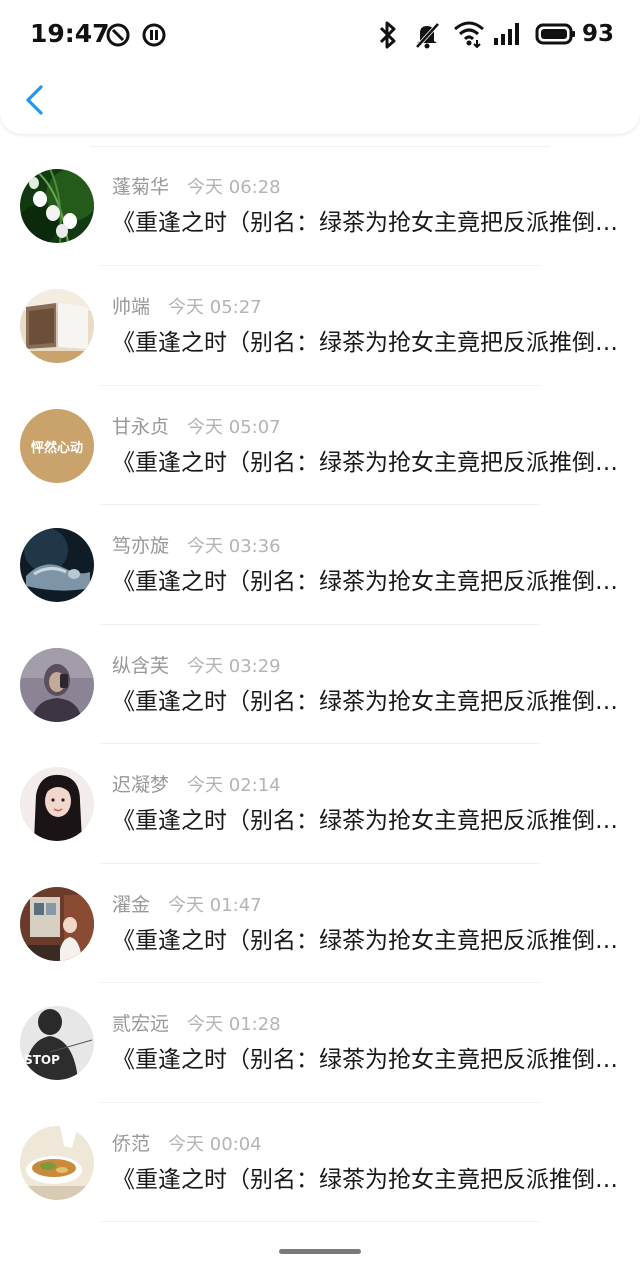 Image resolution: width=640 pixels, height=1280 pixels. I want to click on comment-time: 今天 00:04, so click(215, 1144).